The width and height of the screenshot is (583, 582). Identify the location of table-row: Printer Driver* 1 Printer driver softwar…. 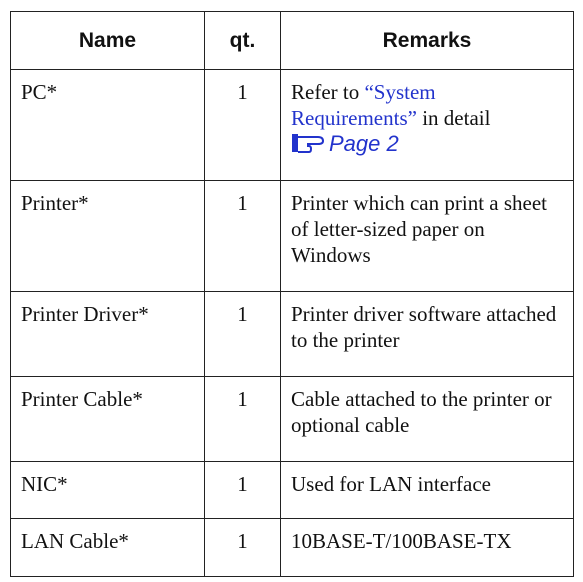
(292, 334).